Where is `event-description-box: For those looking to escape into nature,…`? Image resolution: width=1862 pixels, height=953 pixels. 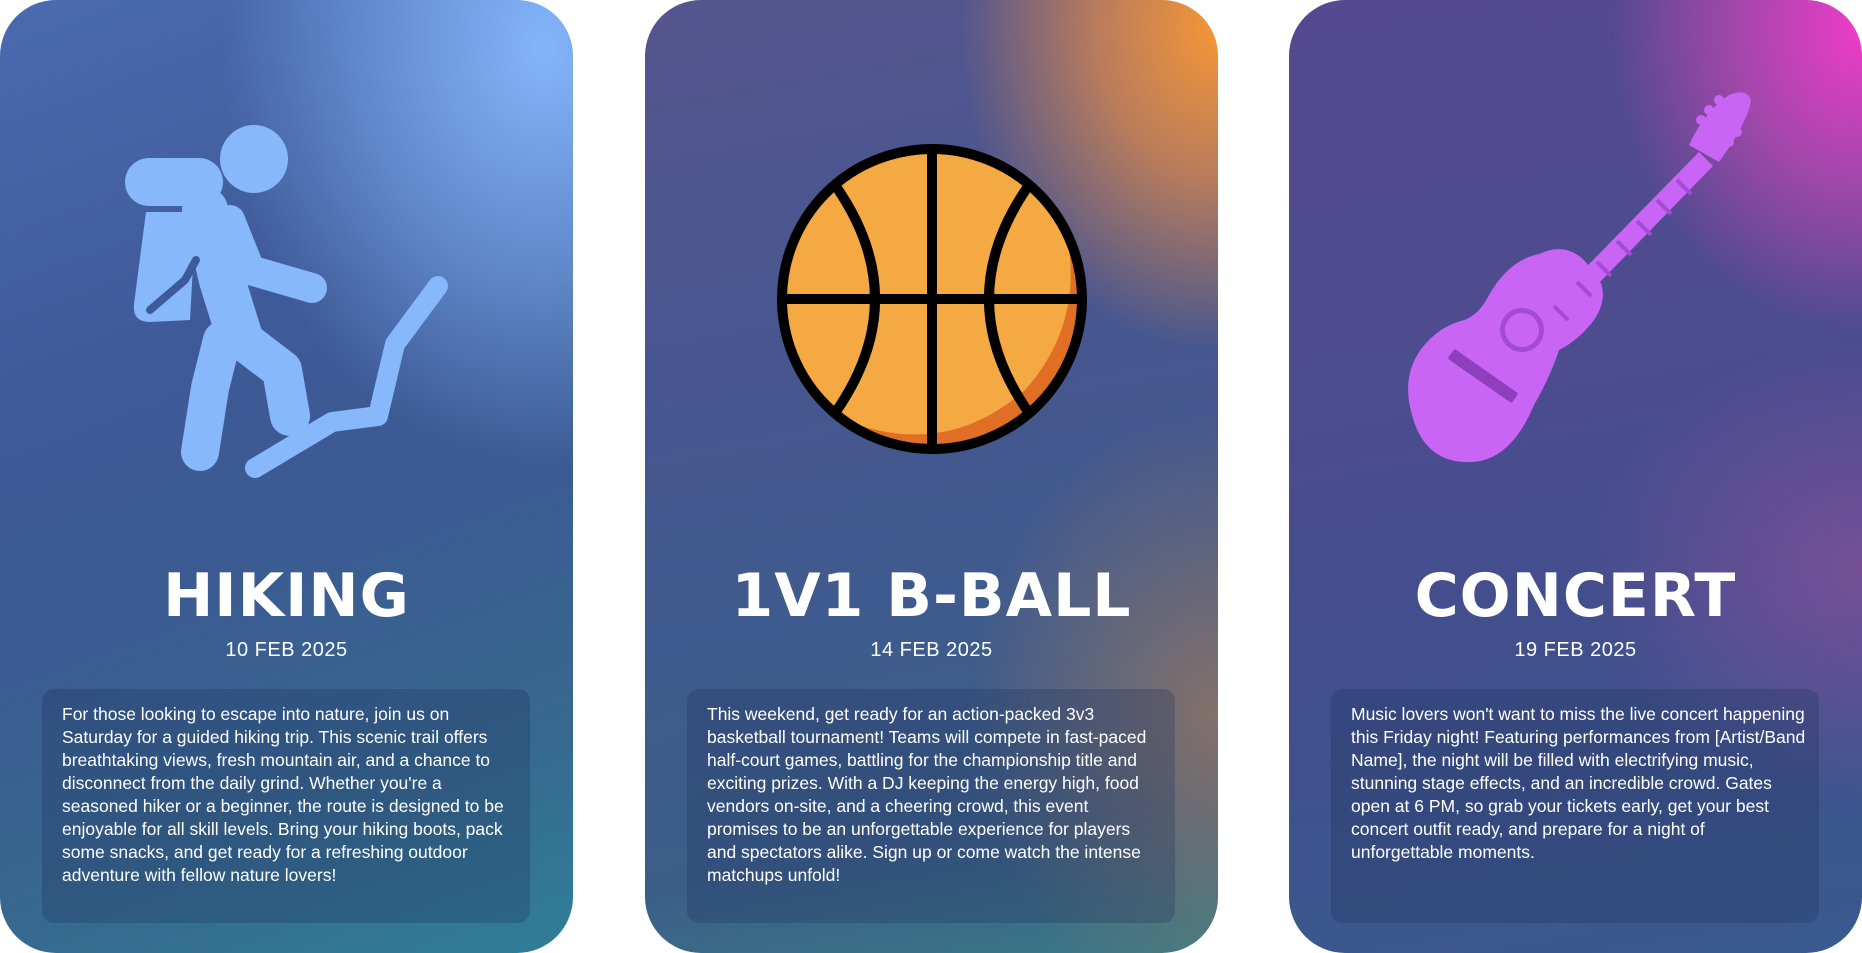
event-description-box: For those looking to escape into nature,… is located at coordinates (286, 806).